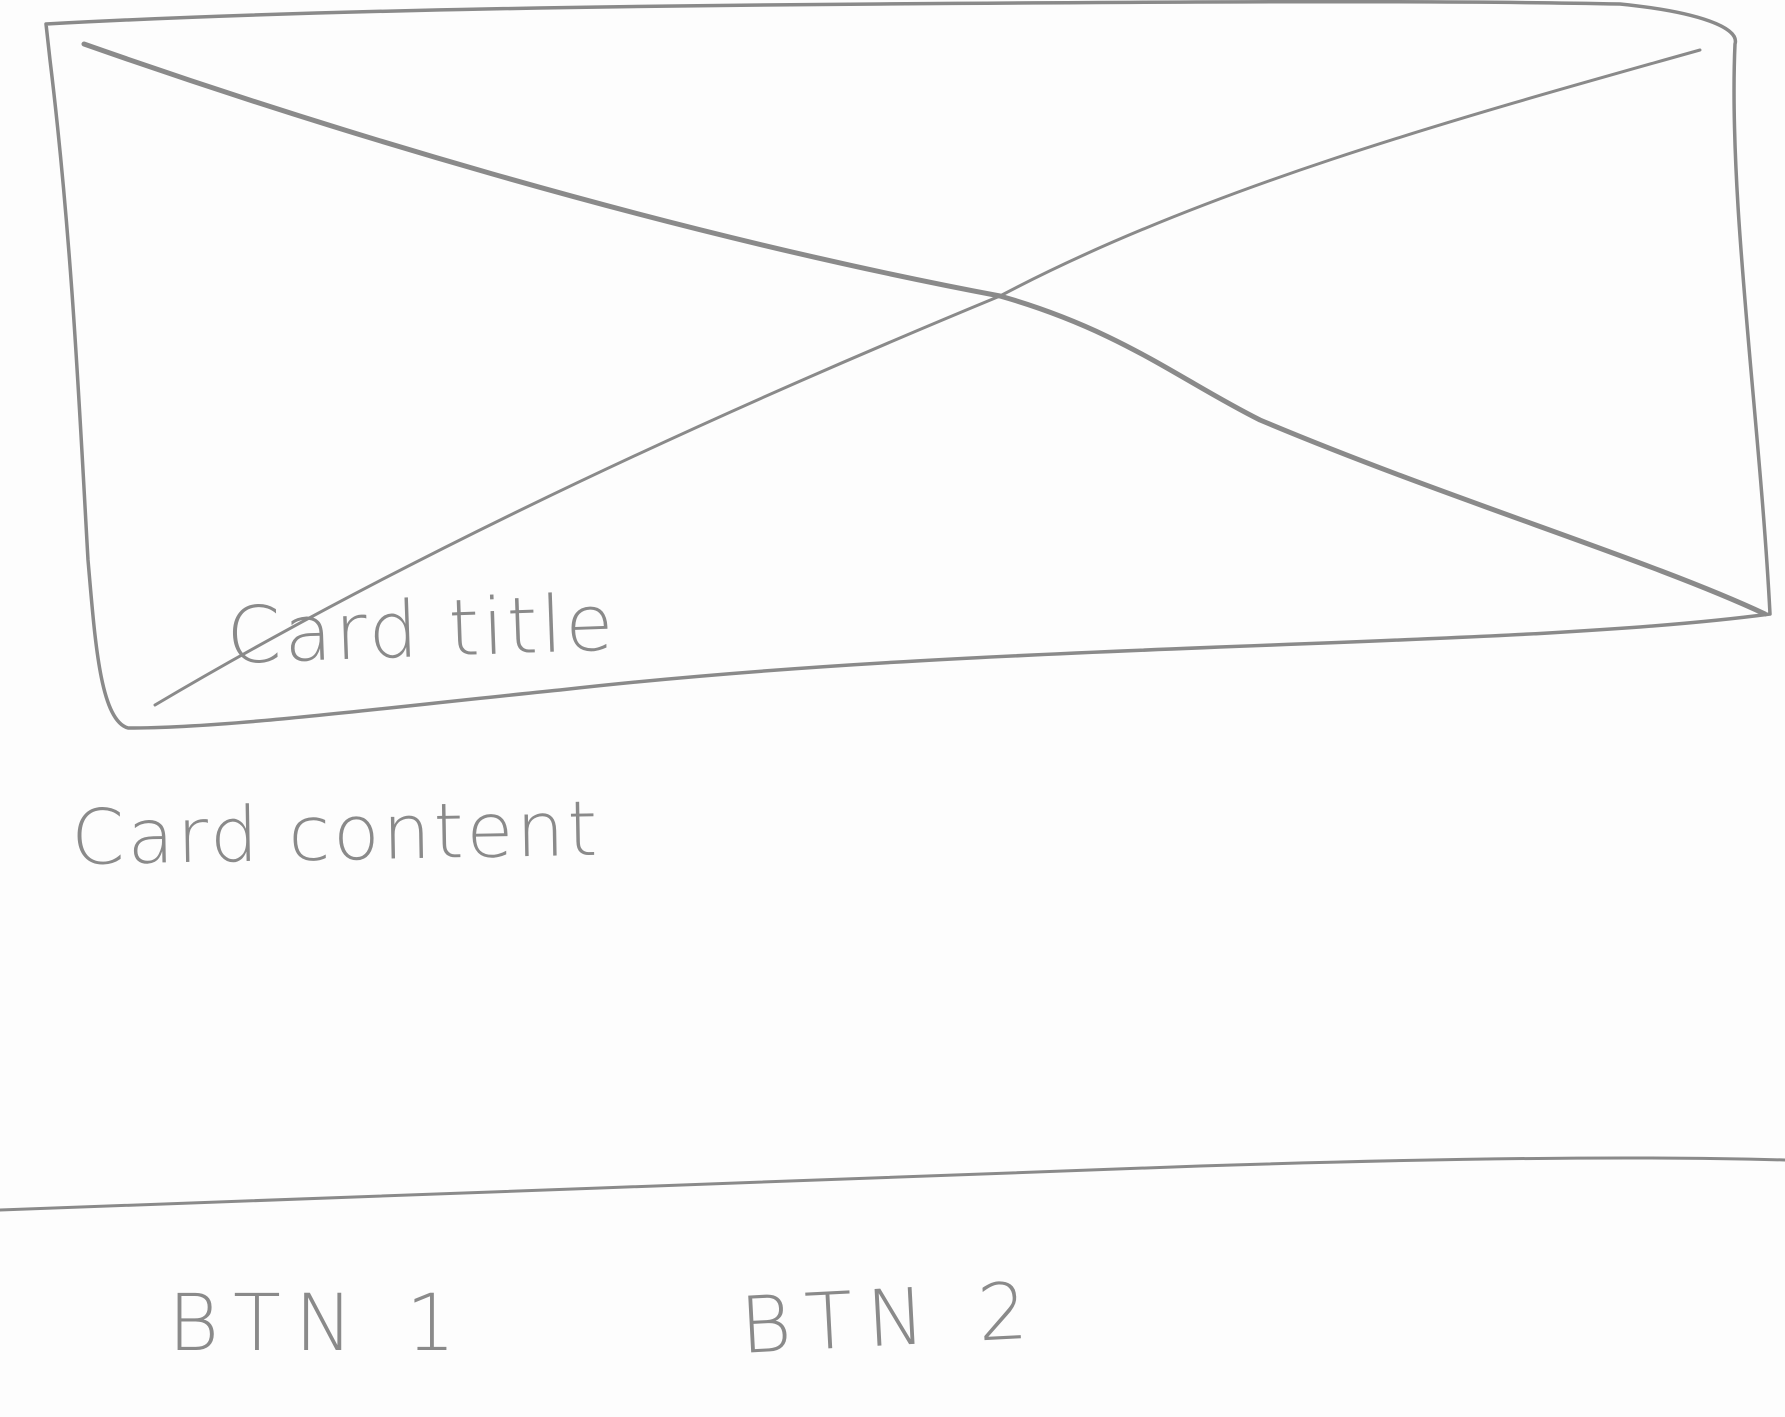 This screenshot has width=1785, height=1417. I want to click on card-content: Card content, so click(335, 832).